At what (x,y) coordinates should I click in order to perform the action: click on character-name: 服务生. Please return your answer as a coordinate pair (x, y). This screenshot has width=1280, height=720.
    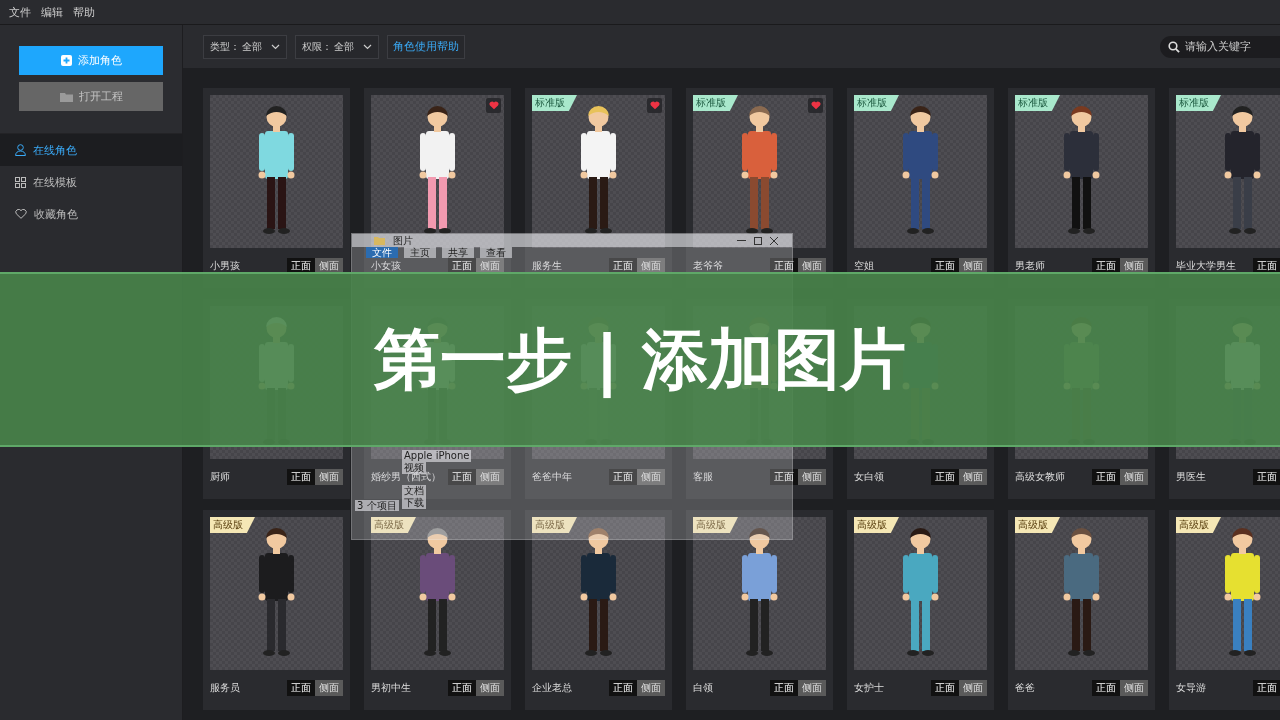
    Looking at the image, I should click on (547, 266).